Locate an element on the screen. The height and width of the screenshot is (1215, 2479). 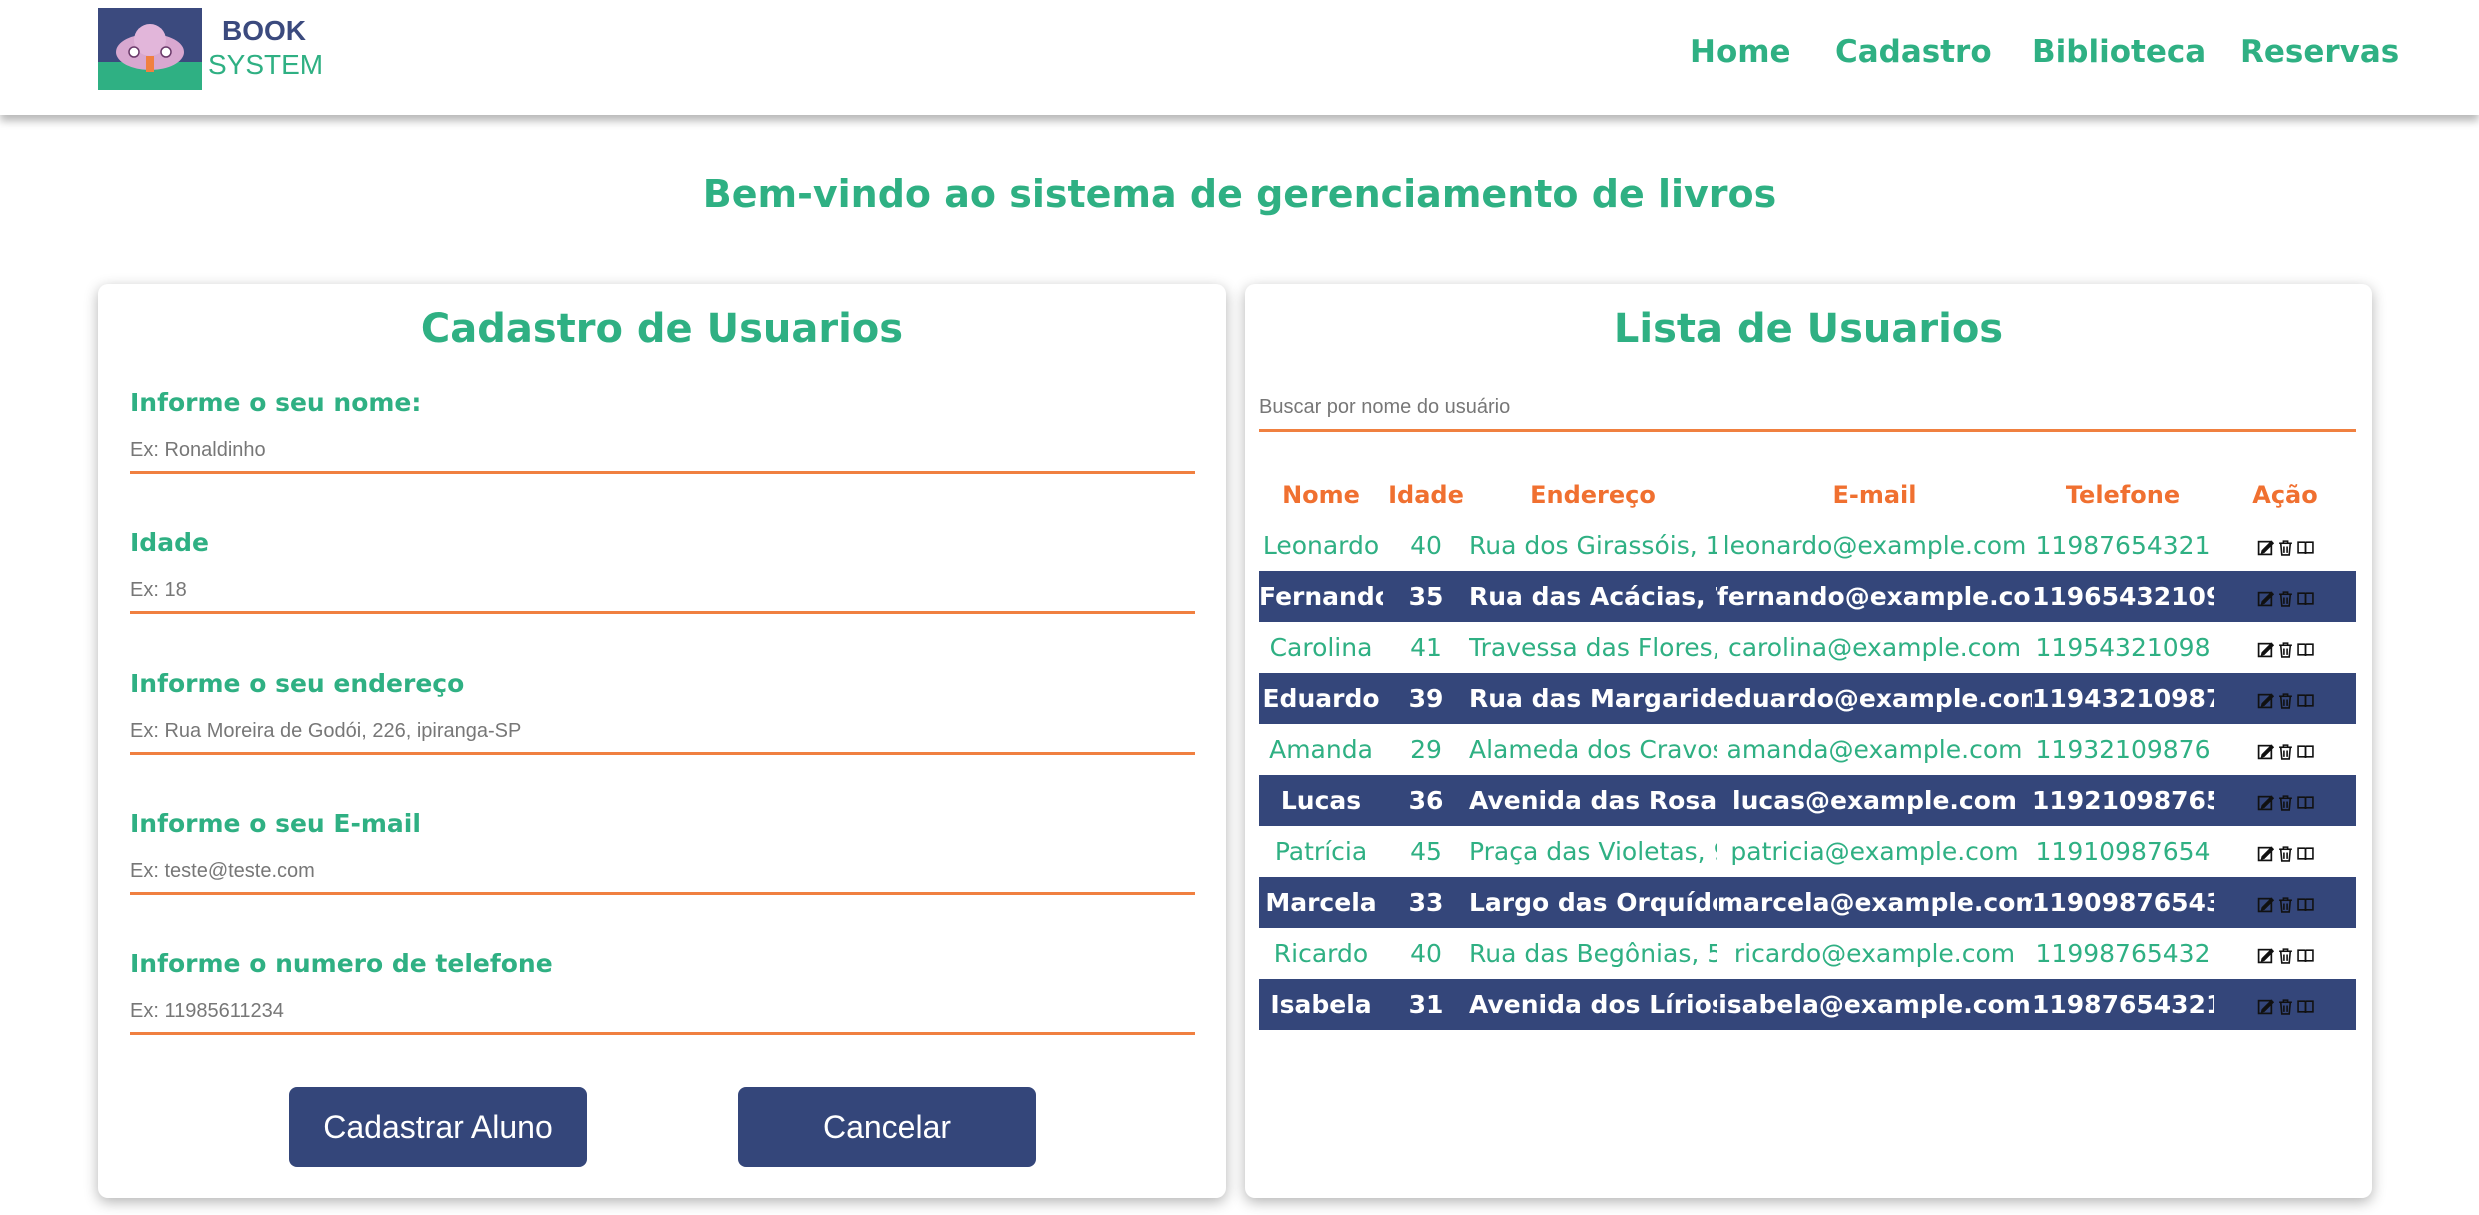
cell-endereco: Rua dos Girassóis, 123 is located at coordinates (1593, 545).